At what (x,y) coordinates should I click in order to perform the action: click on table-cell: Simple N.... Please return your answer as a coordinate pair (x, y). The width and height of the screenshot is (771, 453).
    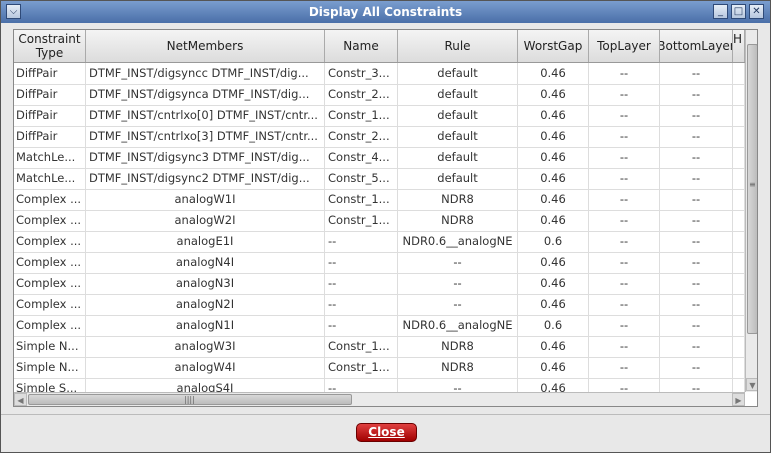
    Looking at the image, I should click on (50, 346).